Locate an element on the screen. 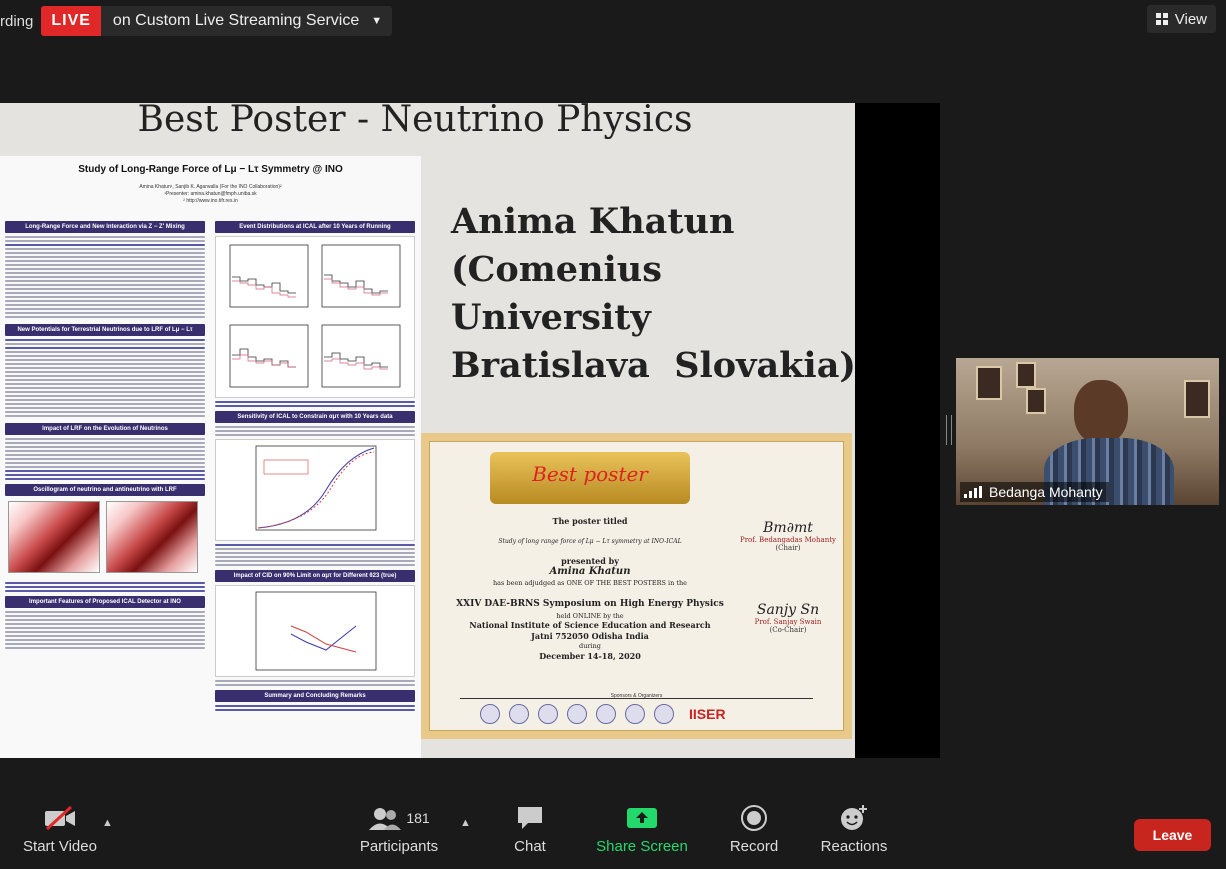 The width and height of the screenshot is (1226, 869). view-button: View is located at coordinates (1181, 19).